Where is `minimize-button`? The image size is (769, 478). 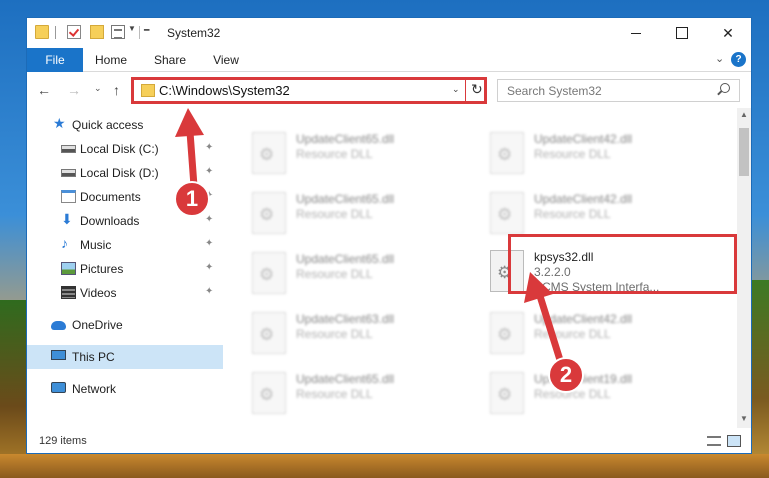
minimize-button is located at coordinates (636, 33).